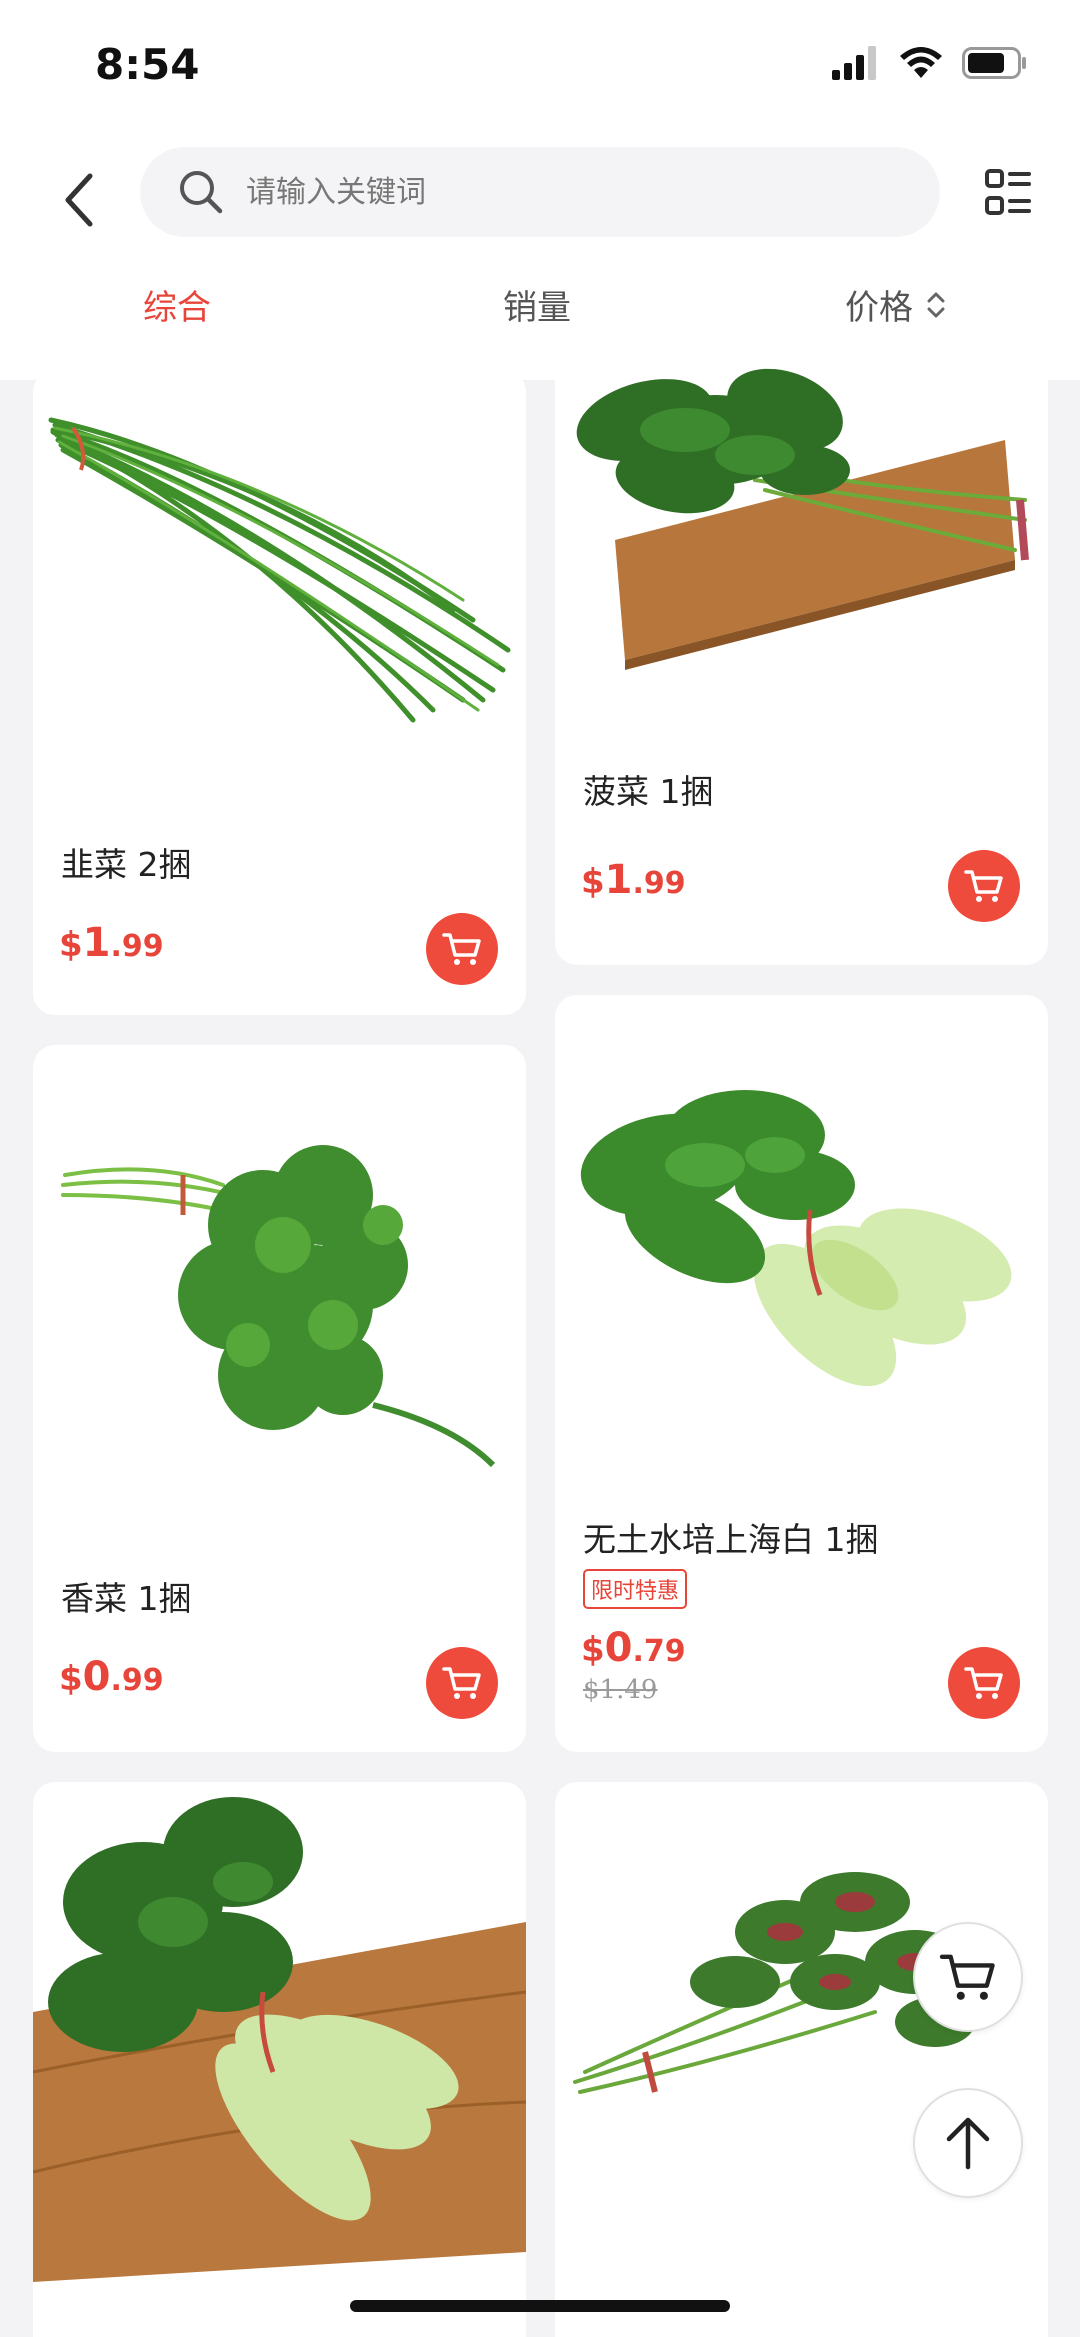 This screenshot has width=1080, height=2337. I want to click on chevron-left-icon, so click(79, 200).